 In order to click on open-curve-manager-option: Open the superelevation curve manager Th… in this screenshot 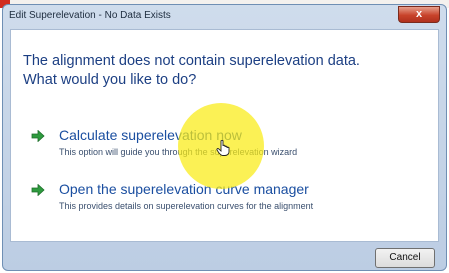, I will do `click(230, 199)`.